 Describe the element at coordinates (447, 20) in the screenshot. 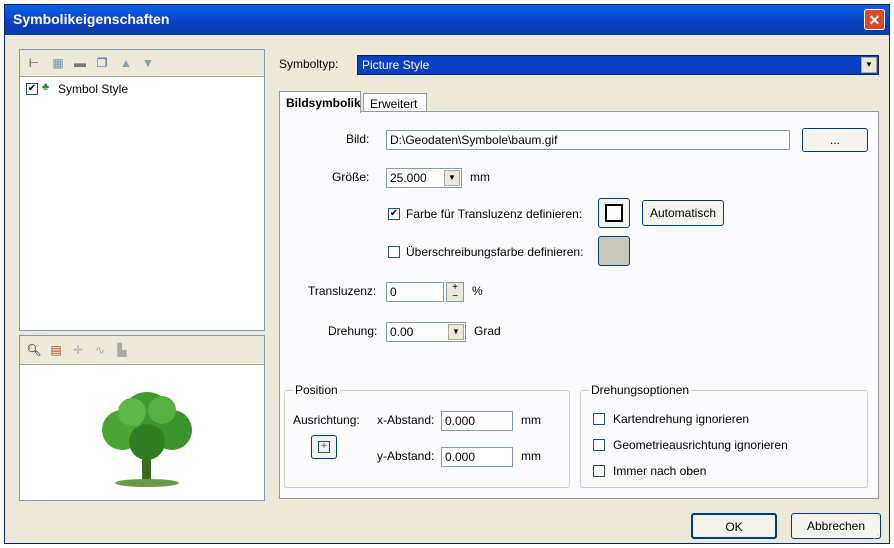

I see `title-bar: Symbolikeigenschaften ✕` at that location.